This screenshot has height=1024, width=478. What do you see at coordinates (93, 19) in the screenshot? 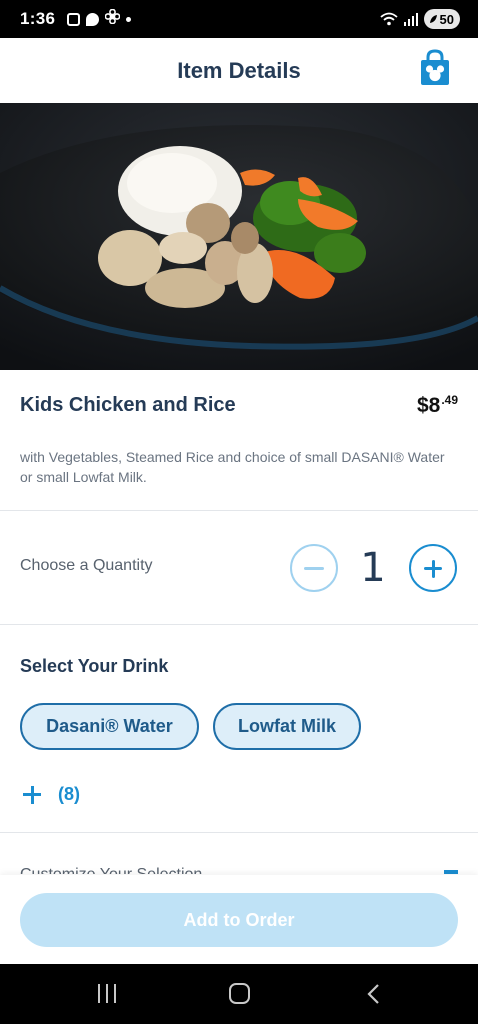
I see `chat-icon` at bounding box center [93, 19].